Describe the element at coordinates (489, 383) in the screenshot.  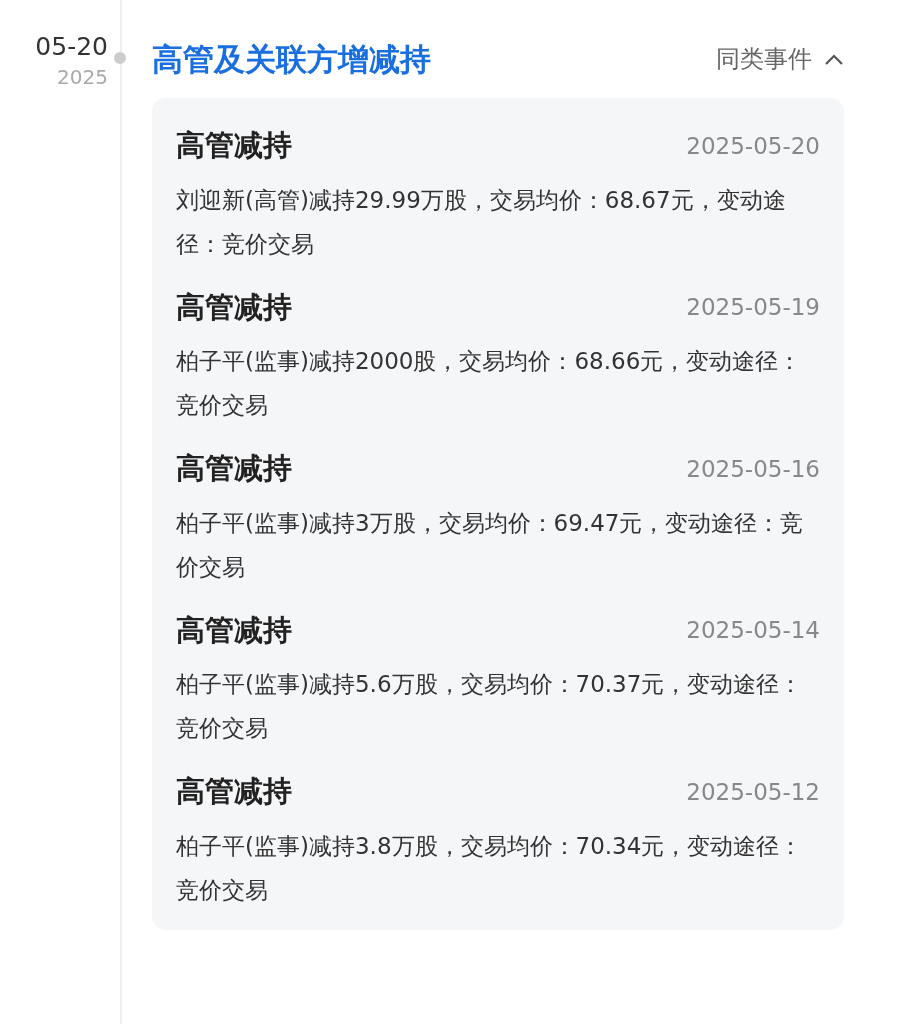
I see `item-description: 柏子平(监事)减持2000股，交易均价：68.66元，变动途径：竞价交易` at that location.